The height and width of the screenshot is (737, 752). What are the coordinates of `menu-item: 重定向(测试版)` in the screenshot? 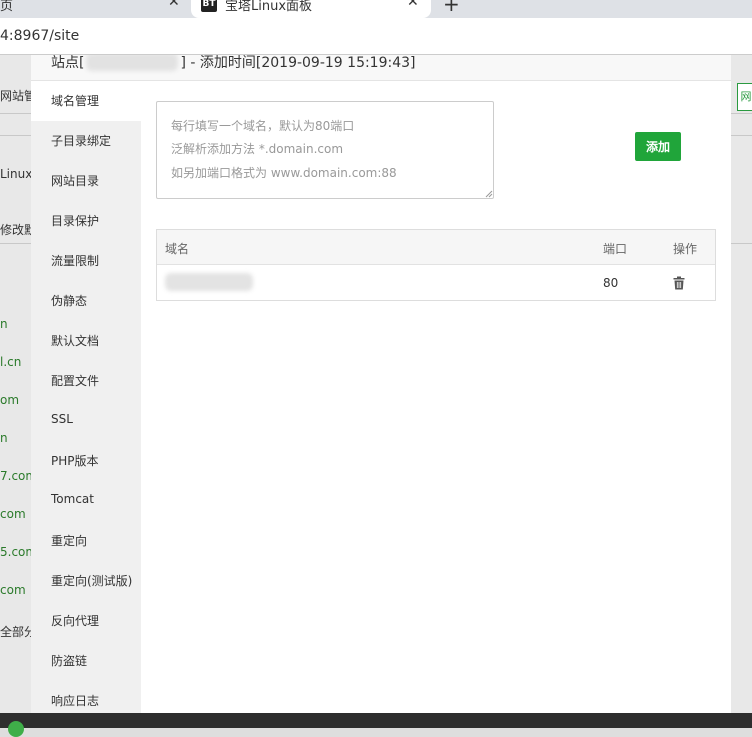 It's located at (86, 581).